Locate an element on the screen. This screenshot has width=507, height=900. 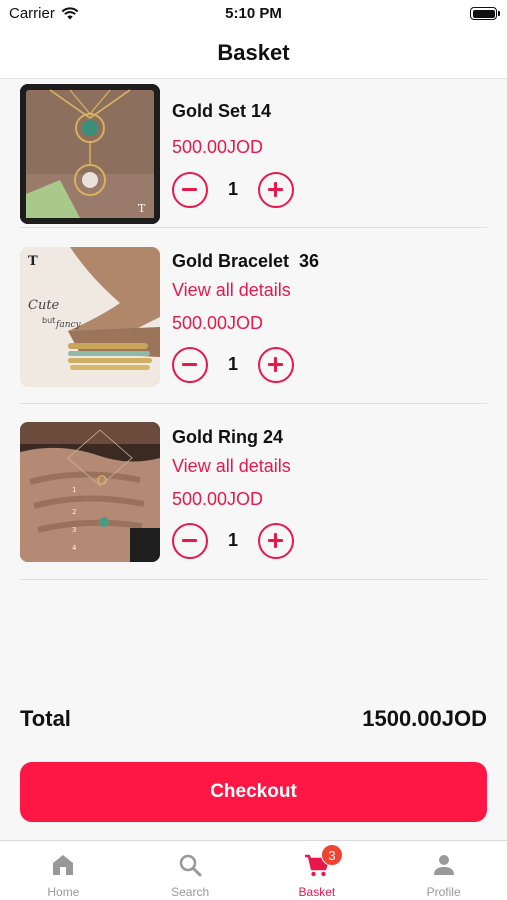
battery-icon is located at coordinates (485, 13).